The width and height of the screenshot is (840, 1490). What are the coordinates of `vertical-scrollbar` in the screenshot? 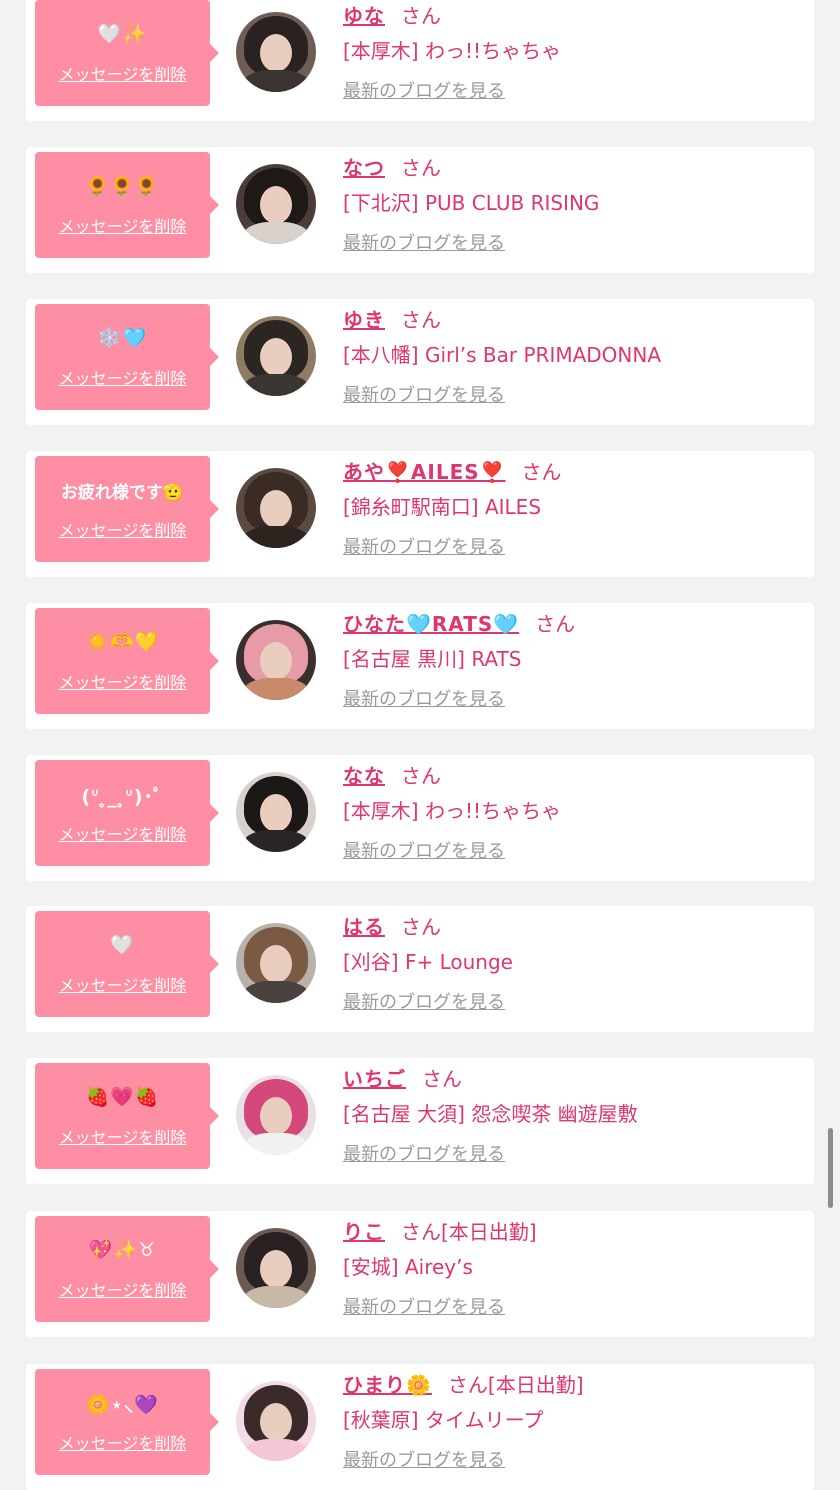 It's located at (830, 1168).